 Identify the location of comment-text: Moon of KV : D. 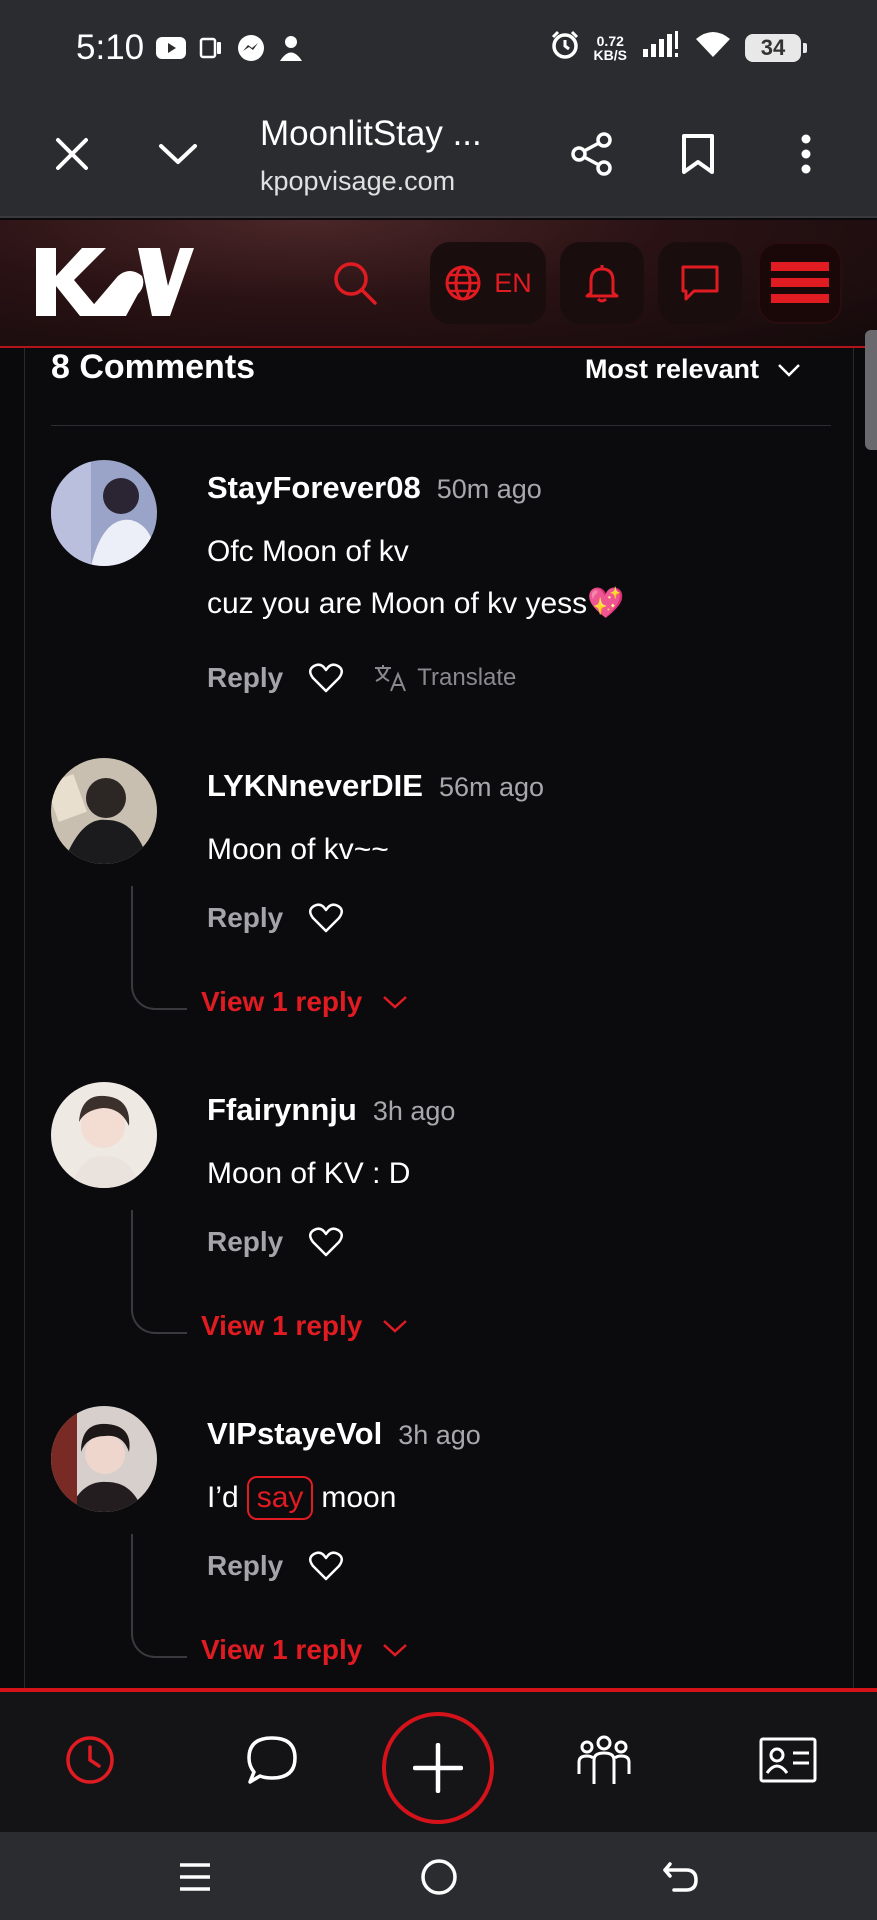
(308, 1174).